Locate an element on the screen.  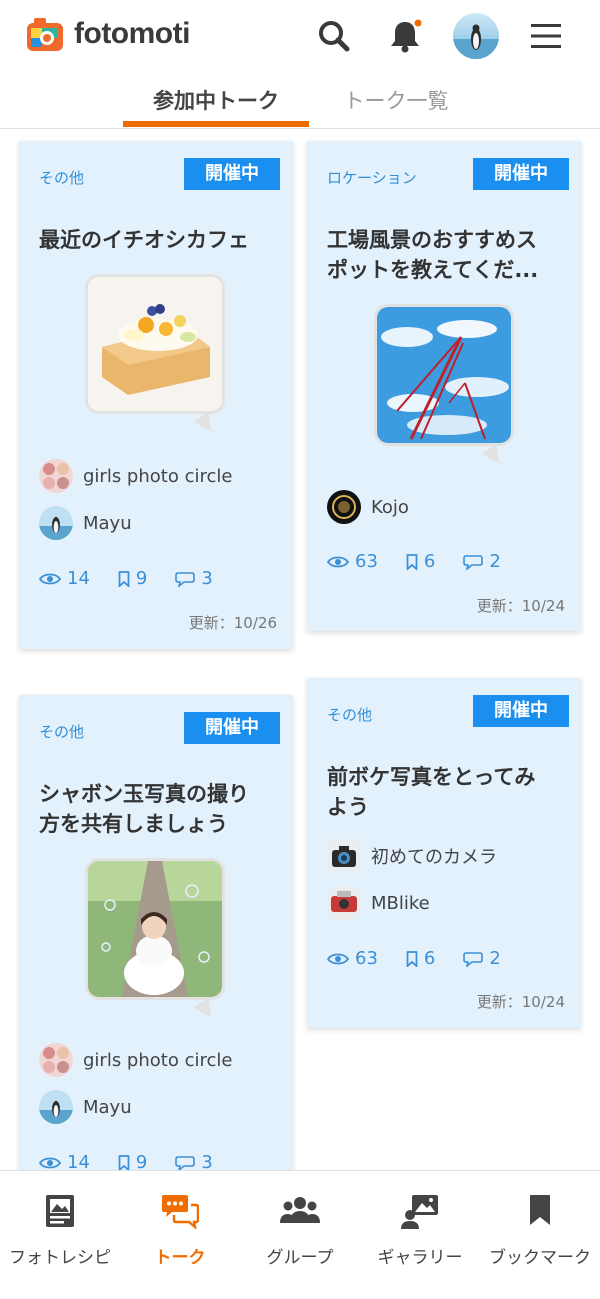
nav-talk: トーク is located at coordinates (180, 1235).